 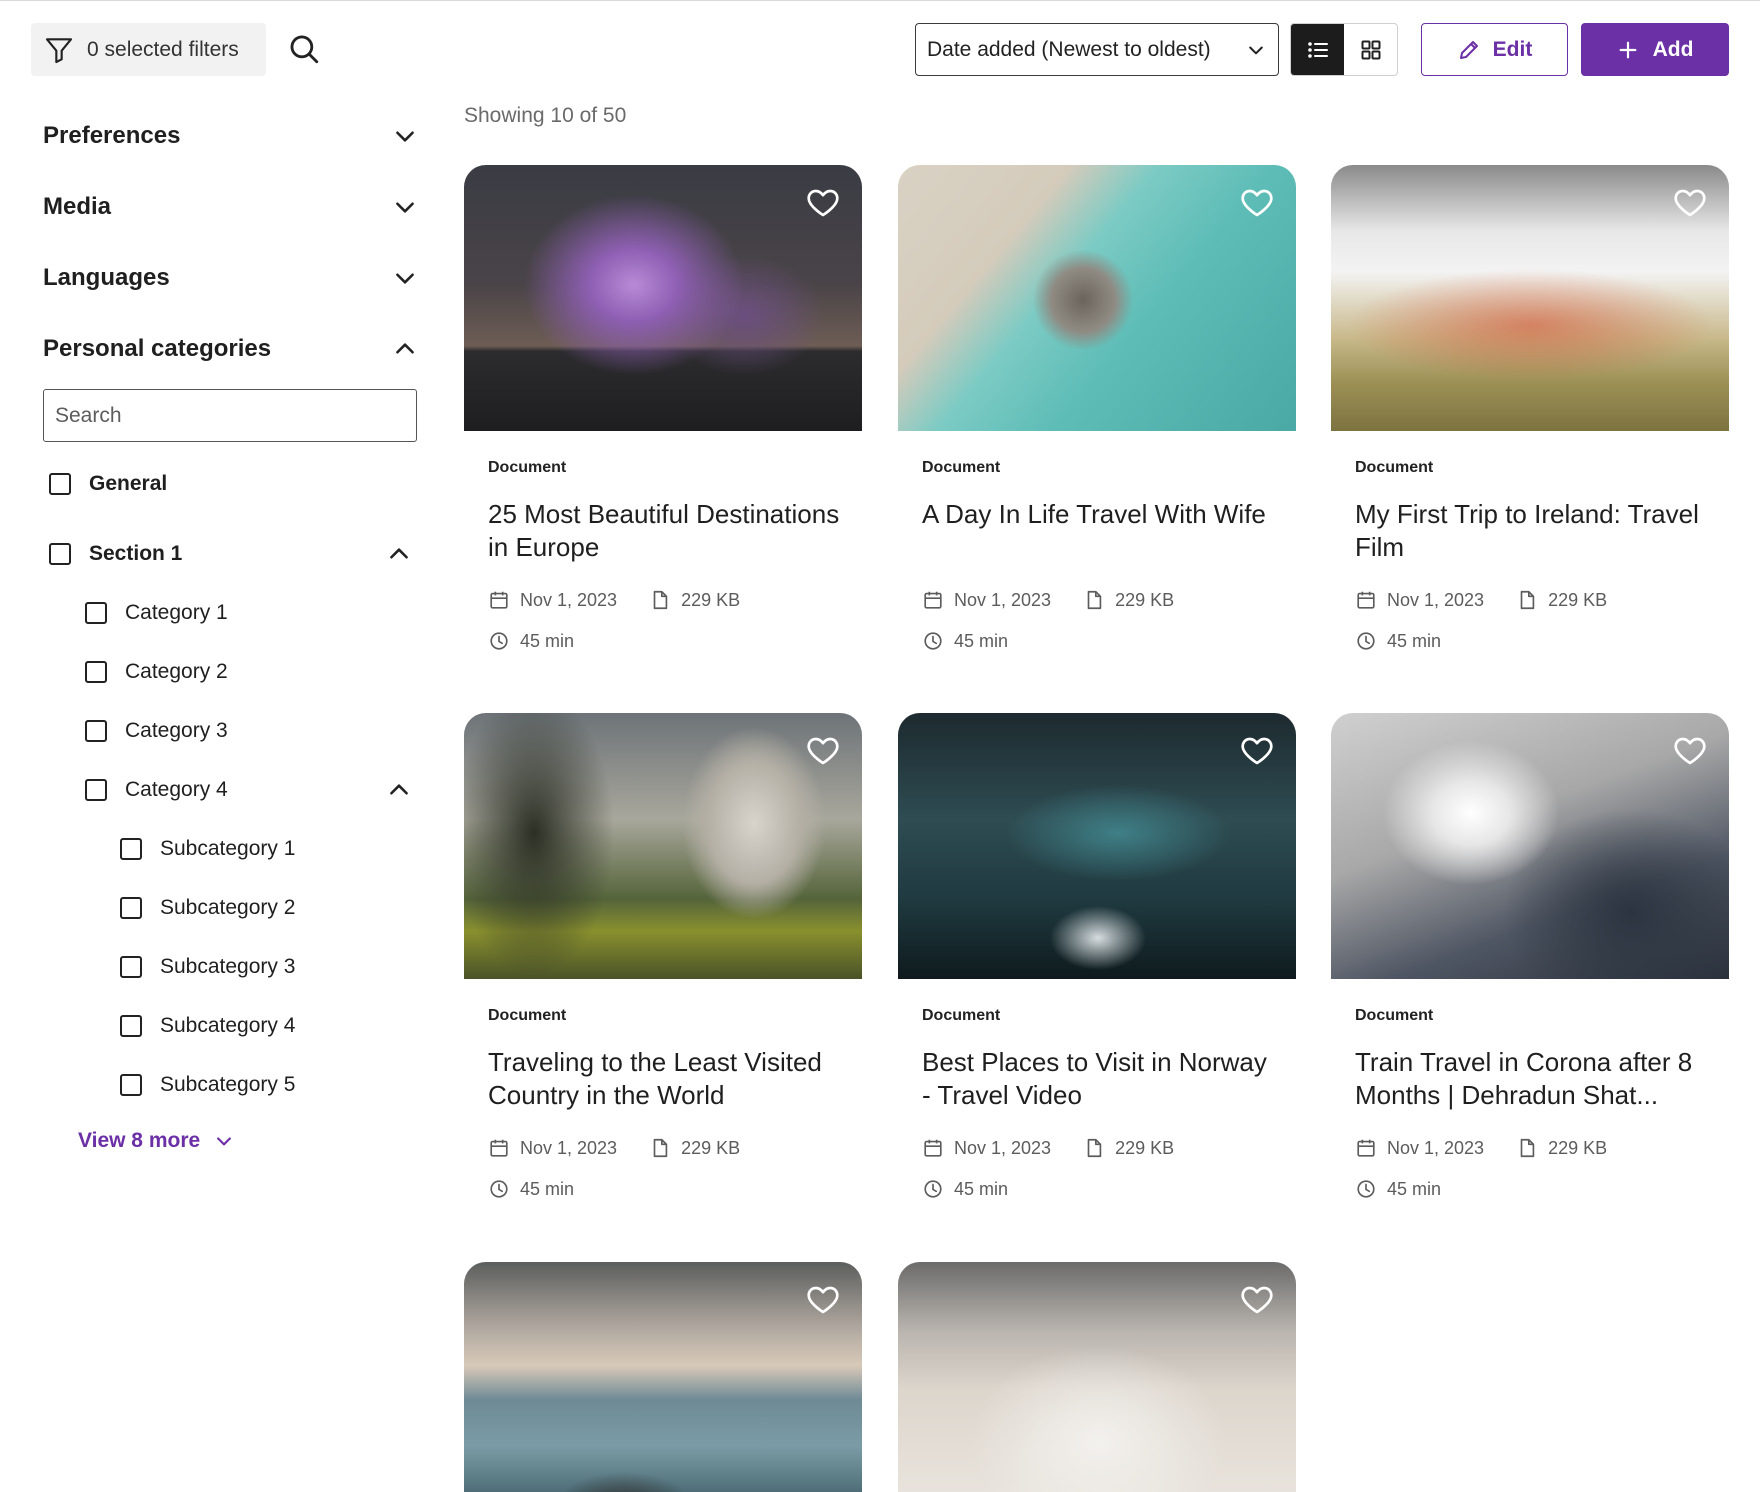 I want to click on card-title: A Day In Life Travel With Wife, so click(x=1102, y=514).